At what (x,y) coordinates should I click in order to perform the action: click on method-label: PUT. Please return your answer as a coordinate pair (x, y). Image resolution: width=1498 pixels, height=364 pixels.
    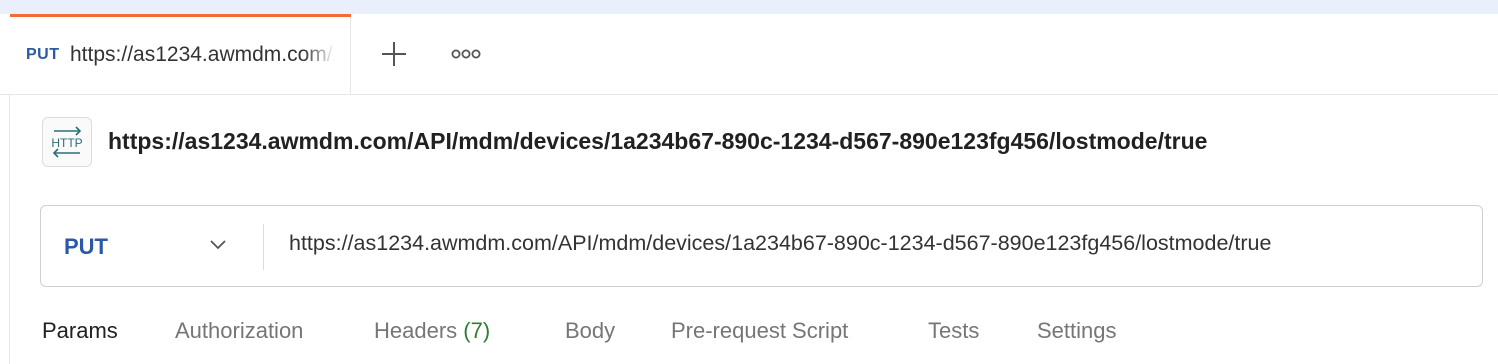
    Looking at the image, I should click on (86, 246).